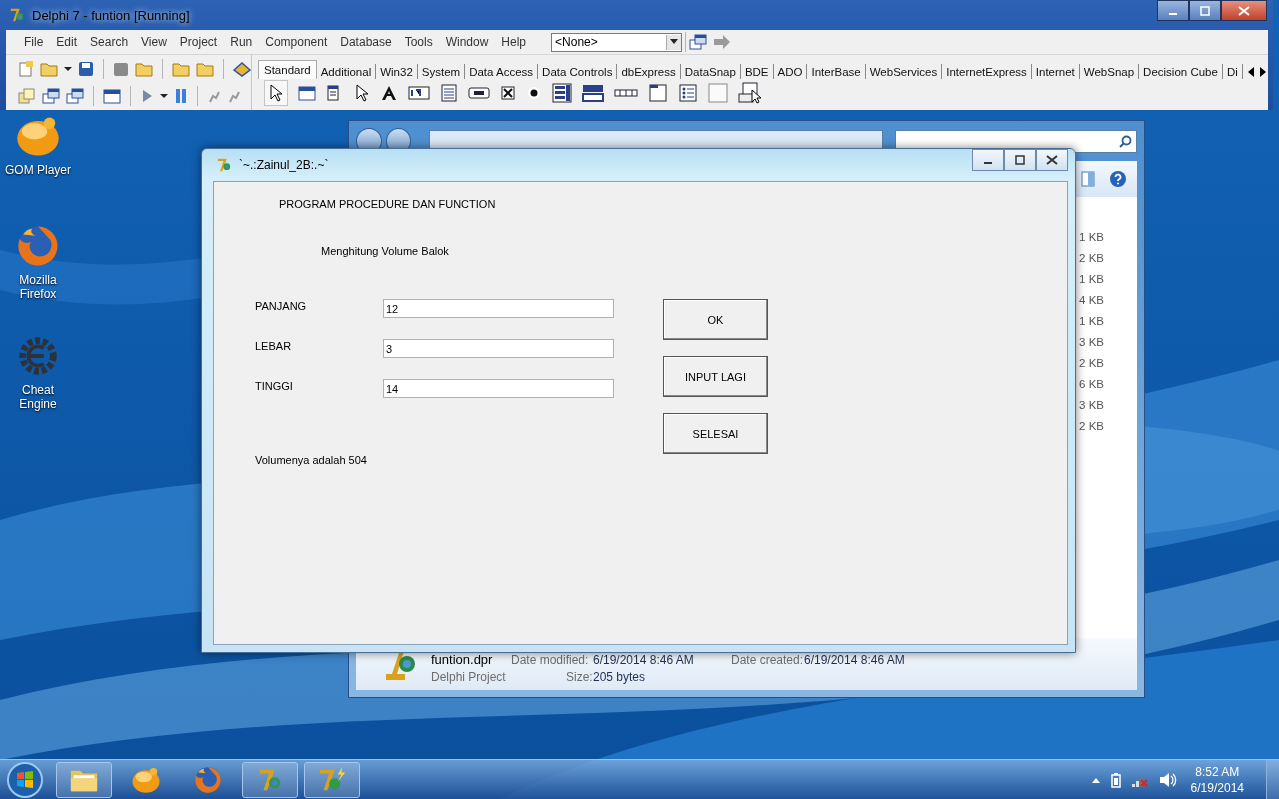 The width and height of the screenshot is (1279, 799). What do you see at coordinates (419, 93) in the screenshot?
I see `edit-icon` at bounding box center [419, 93].